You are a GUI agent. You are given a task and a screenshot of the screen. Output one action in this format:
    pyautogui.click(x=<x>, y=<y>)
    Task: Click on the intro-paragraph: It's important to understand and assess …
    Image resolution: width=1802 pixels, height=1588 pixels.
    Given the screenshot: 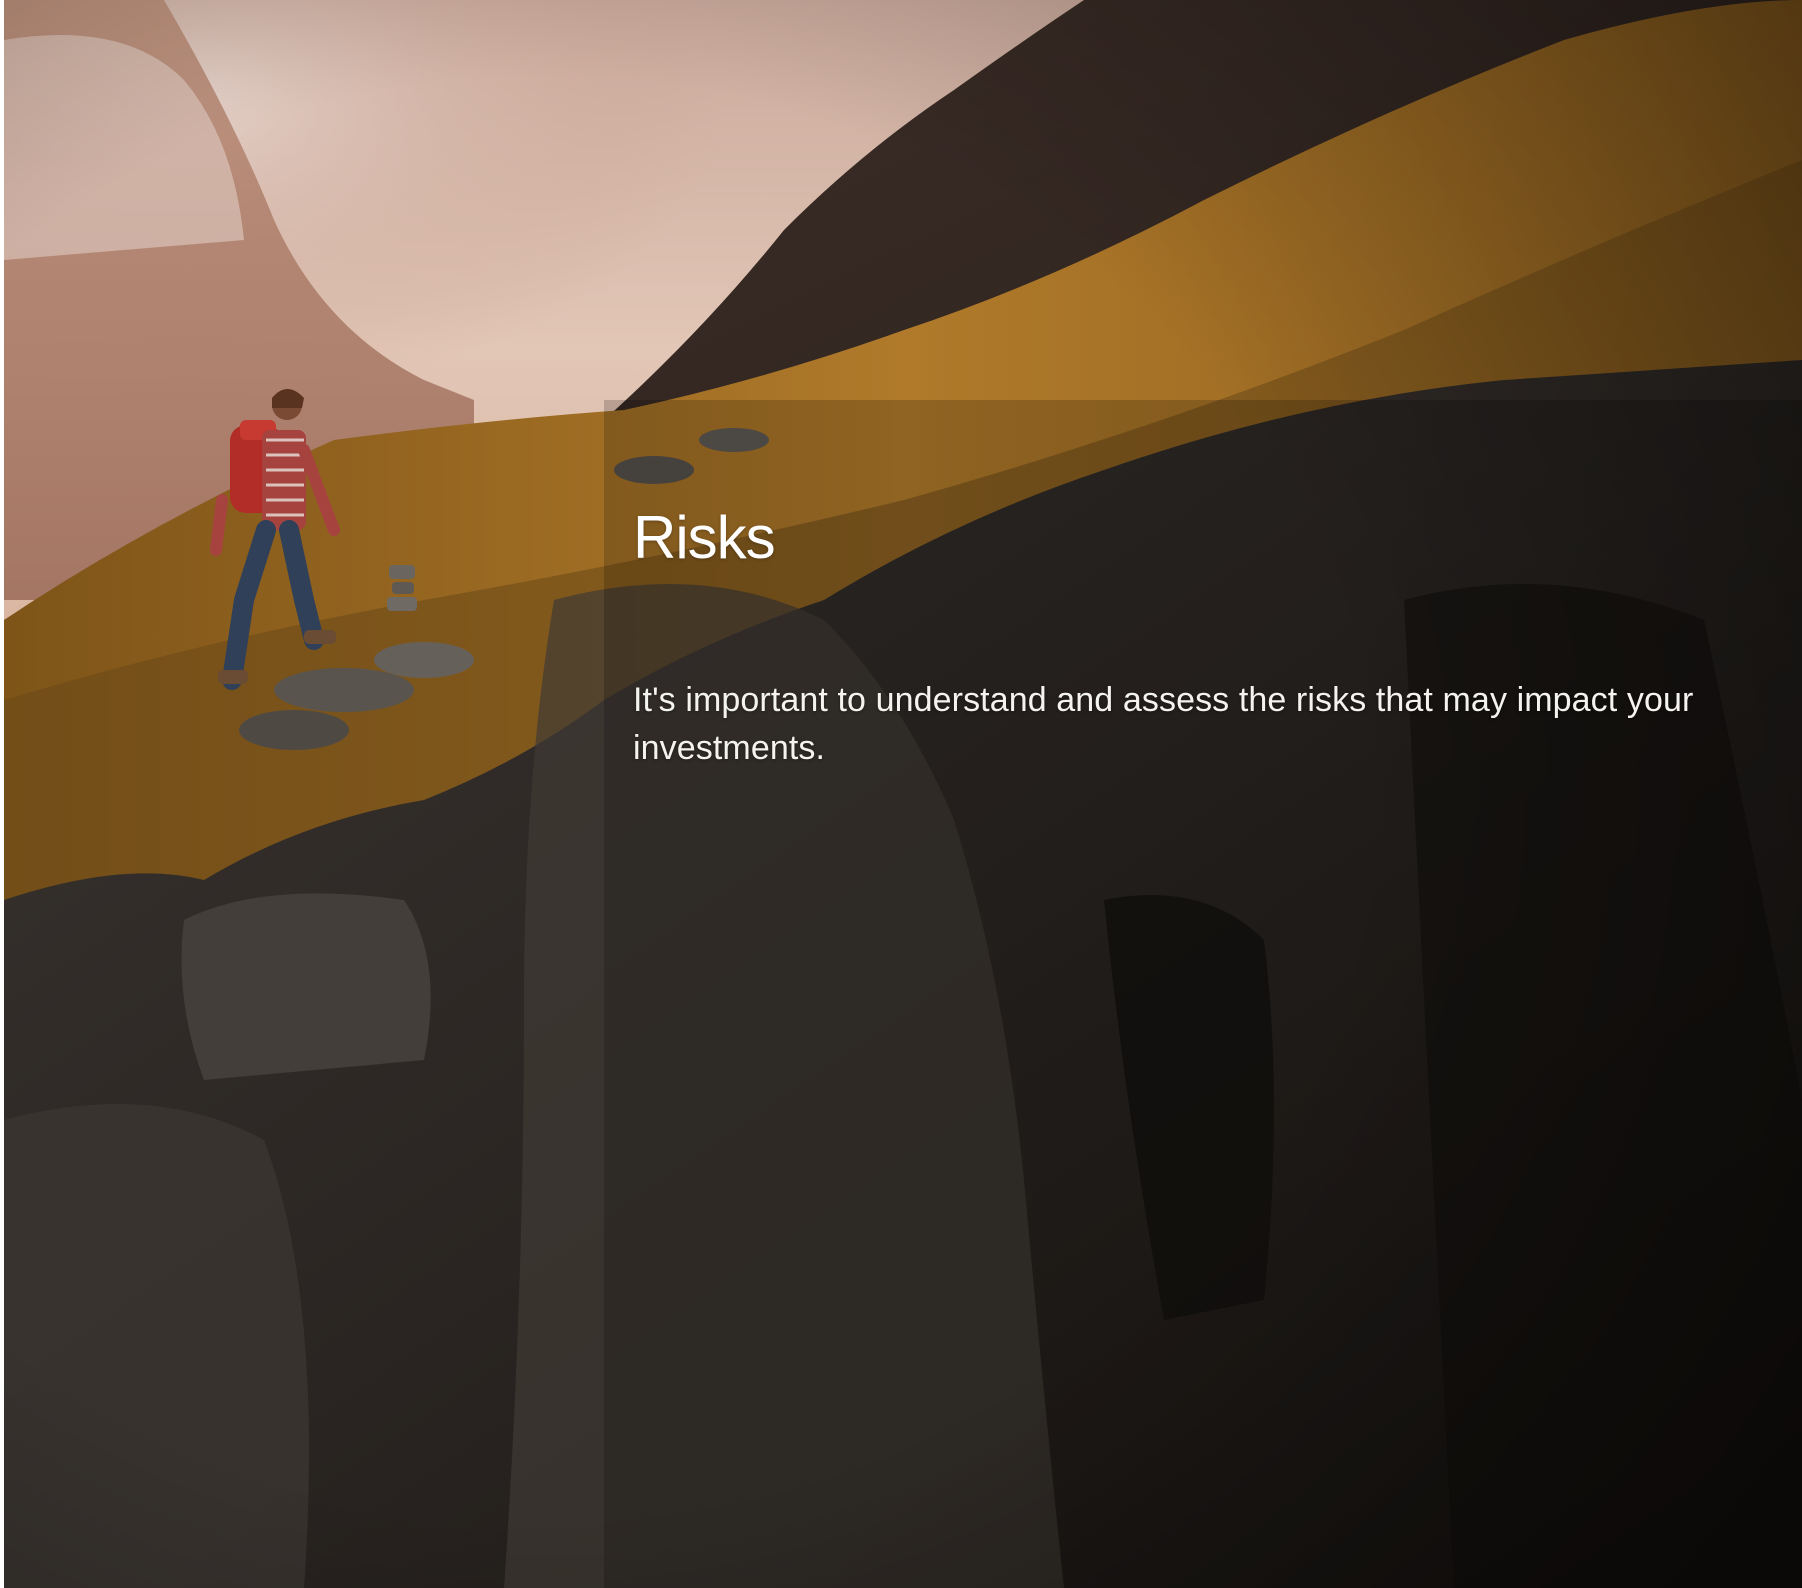 What is the action you would take?
    pyautogui.click(x=1163, y=724)
    